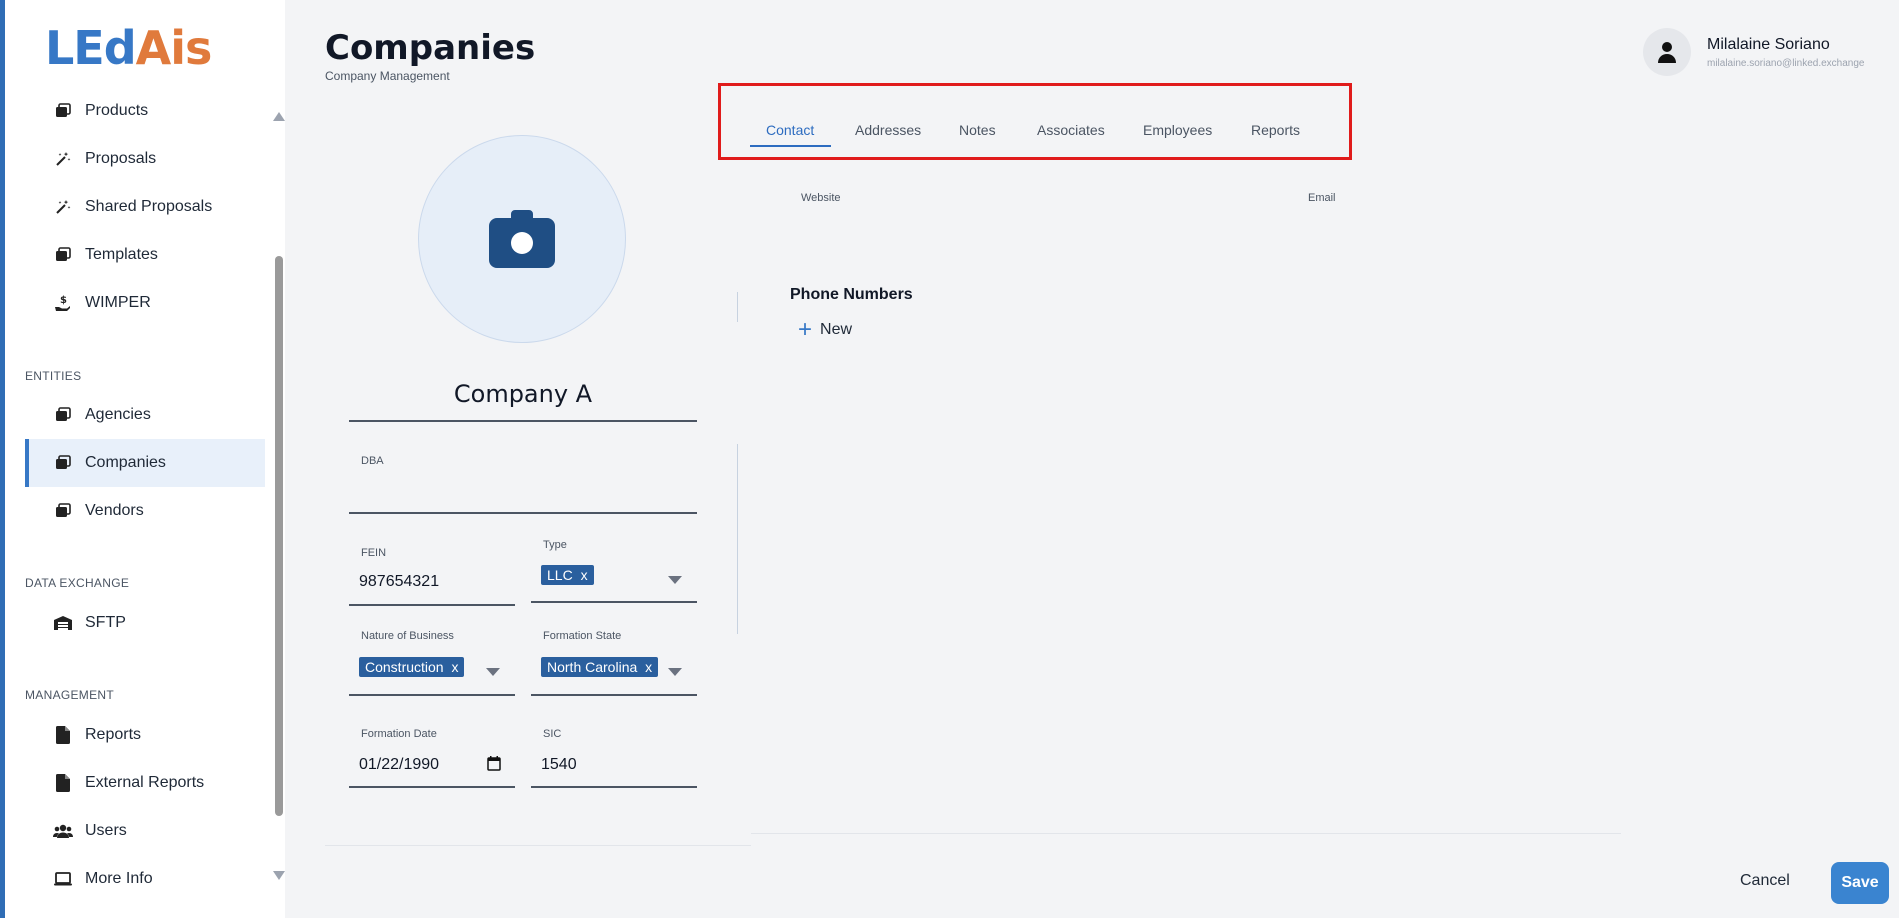 This screenshot has height=918, width=1899. I want to click on users-icon, so click(63, 831).